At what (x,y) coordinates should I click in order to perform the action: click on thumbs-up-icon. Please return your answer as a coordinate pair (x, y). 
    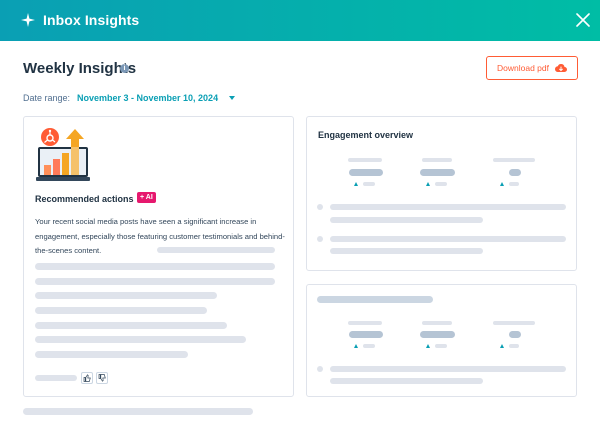
    Looking at the image, I should click on (87, 378).